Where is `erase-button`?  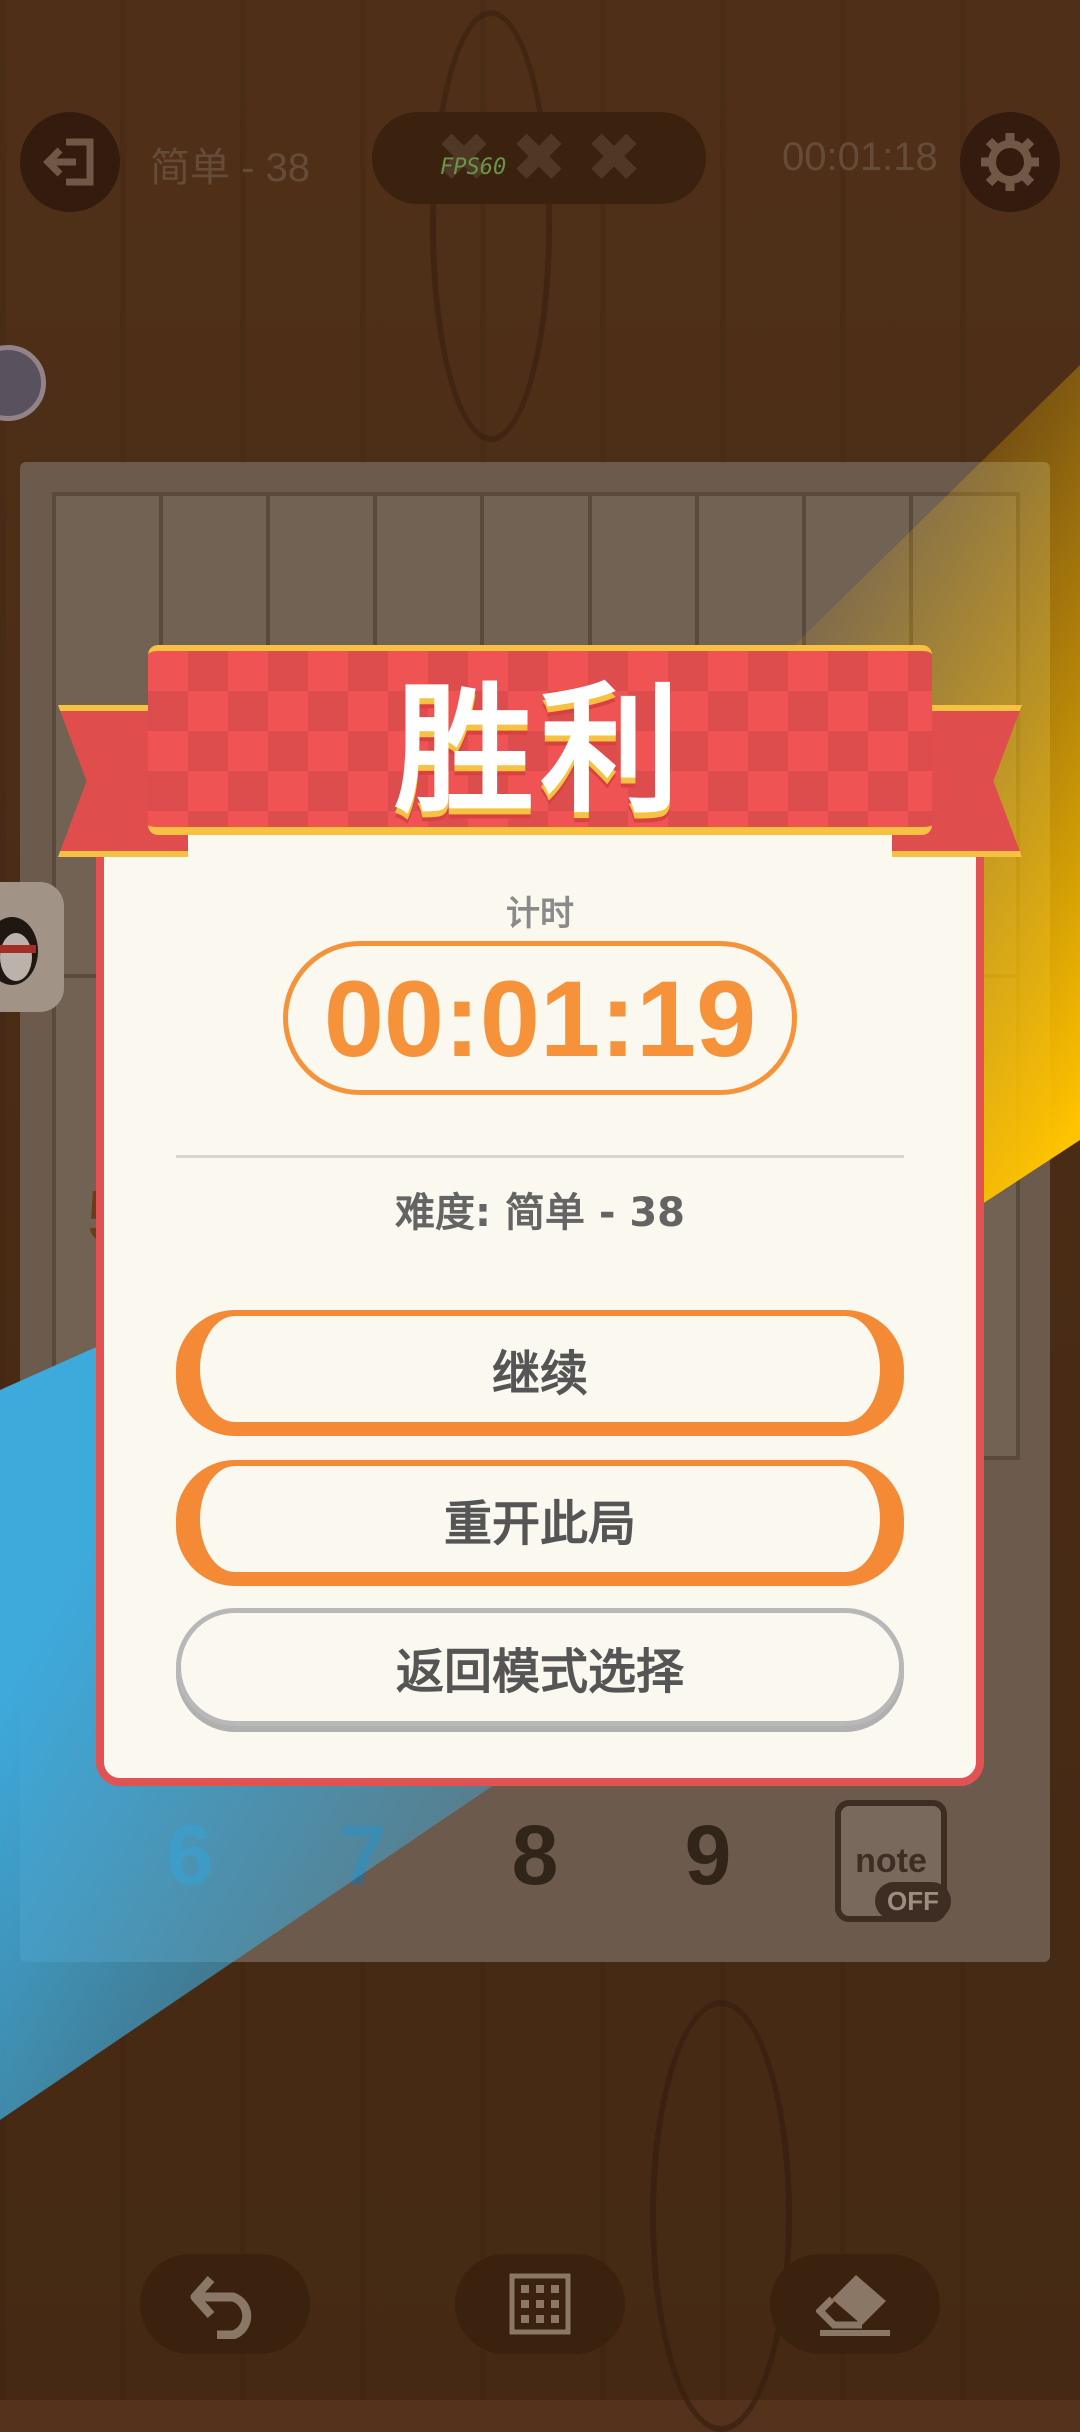
erase-button is located at coordinates (855, 2304).